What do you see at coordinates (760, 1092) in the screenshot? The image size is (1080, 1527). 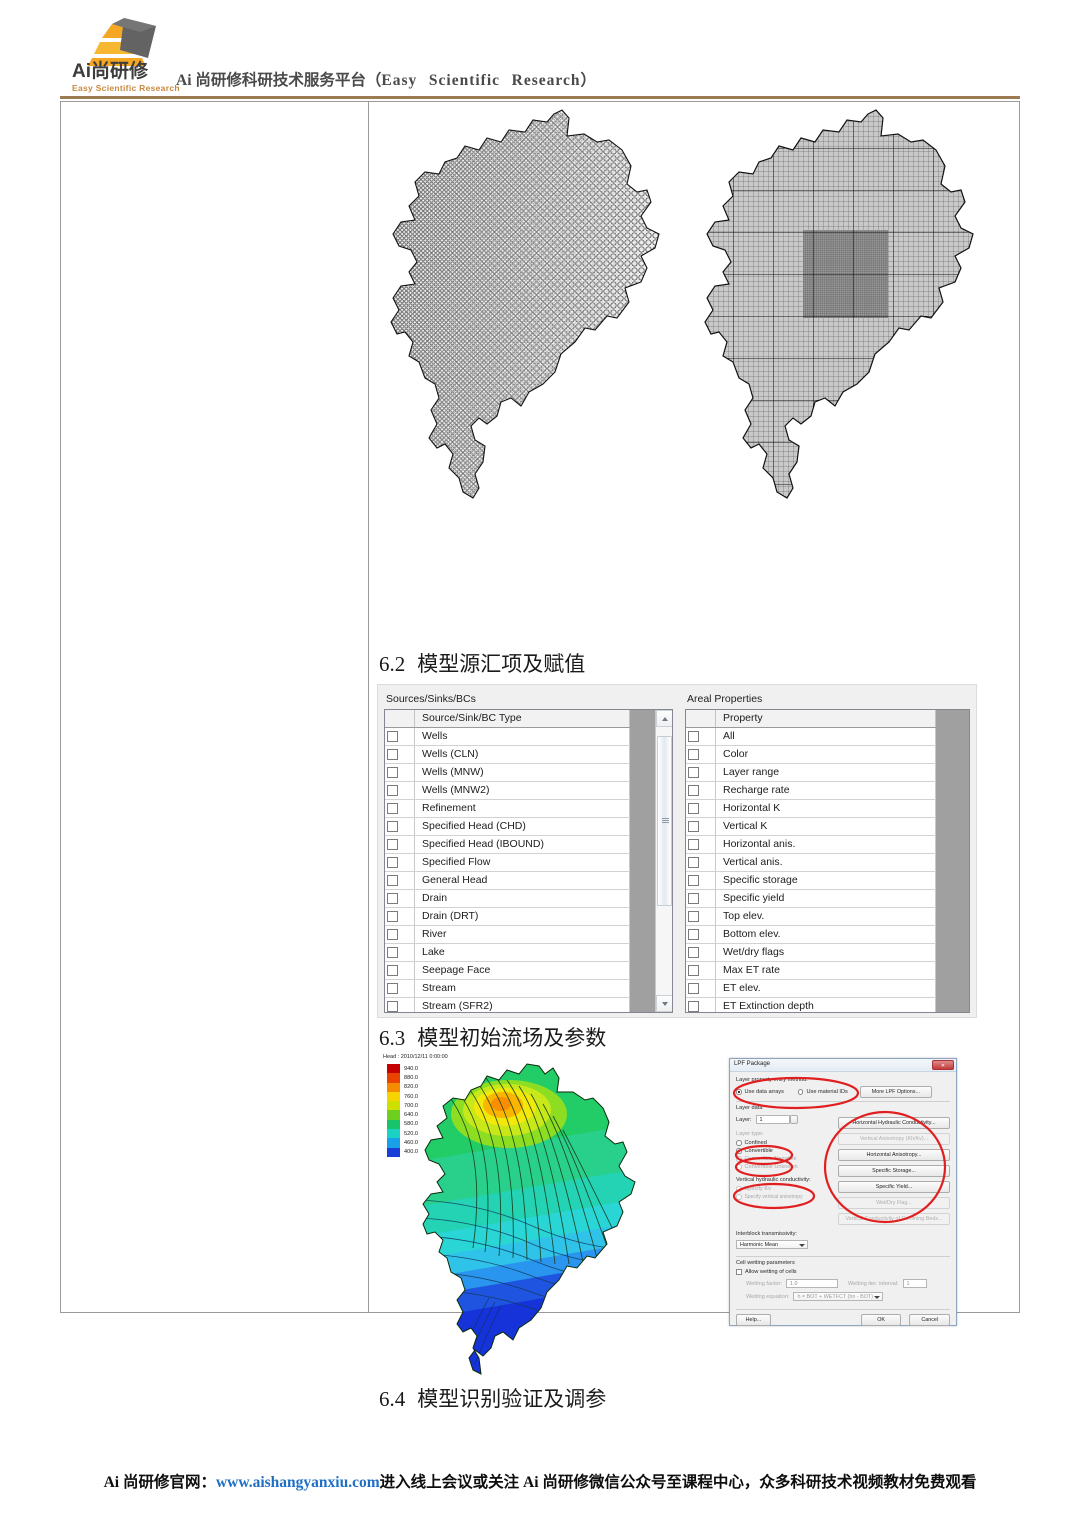 I see `radio-use-data-arrays: Use data arrays` at bounding box center [760, 1092].